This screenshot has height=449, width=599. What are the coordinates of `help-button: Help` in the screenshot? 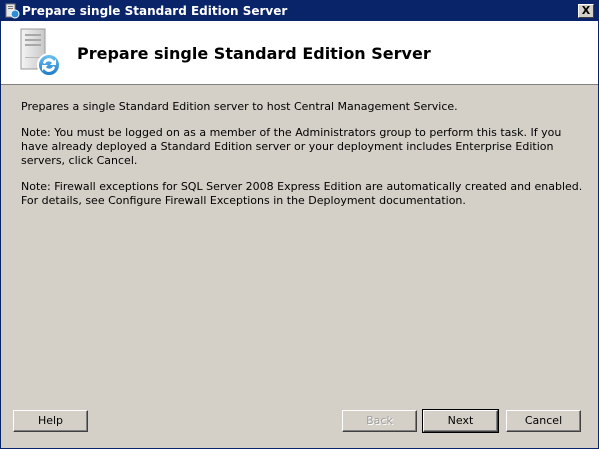 It's located at (50, 421).